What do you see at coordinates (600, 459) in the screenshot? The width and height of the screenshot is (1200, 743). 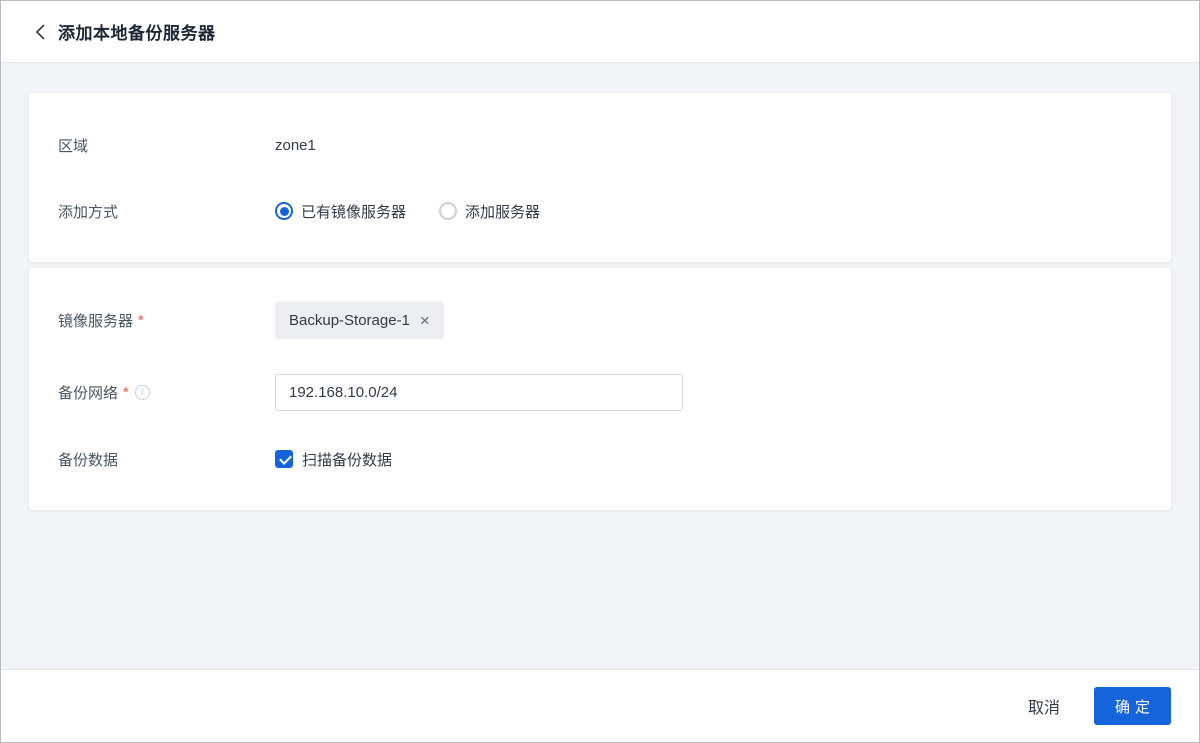 I see `backup-data-row: 备份数据 扫描备份数据` at bounding box center [600, 459].